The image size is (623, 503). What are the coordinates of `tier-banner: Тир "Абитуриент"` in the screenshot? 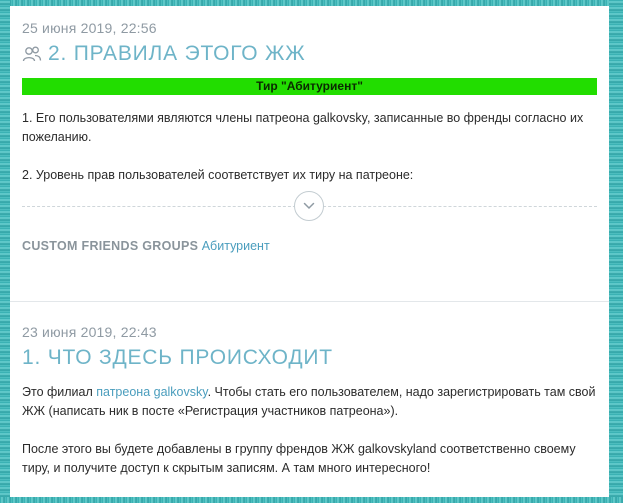 It's located at (309, 86).